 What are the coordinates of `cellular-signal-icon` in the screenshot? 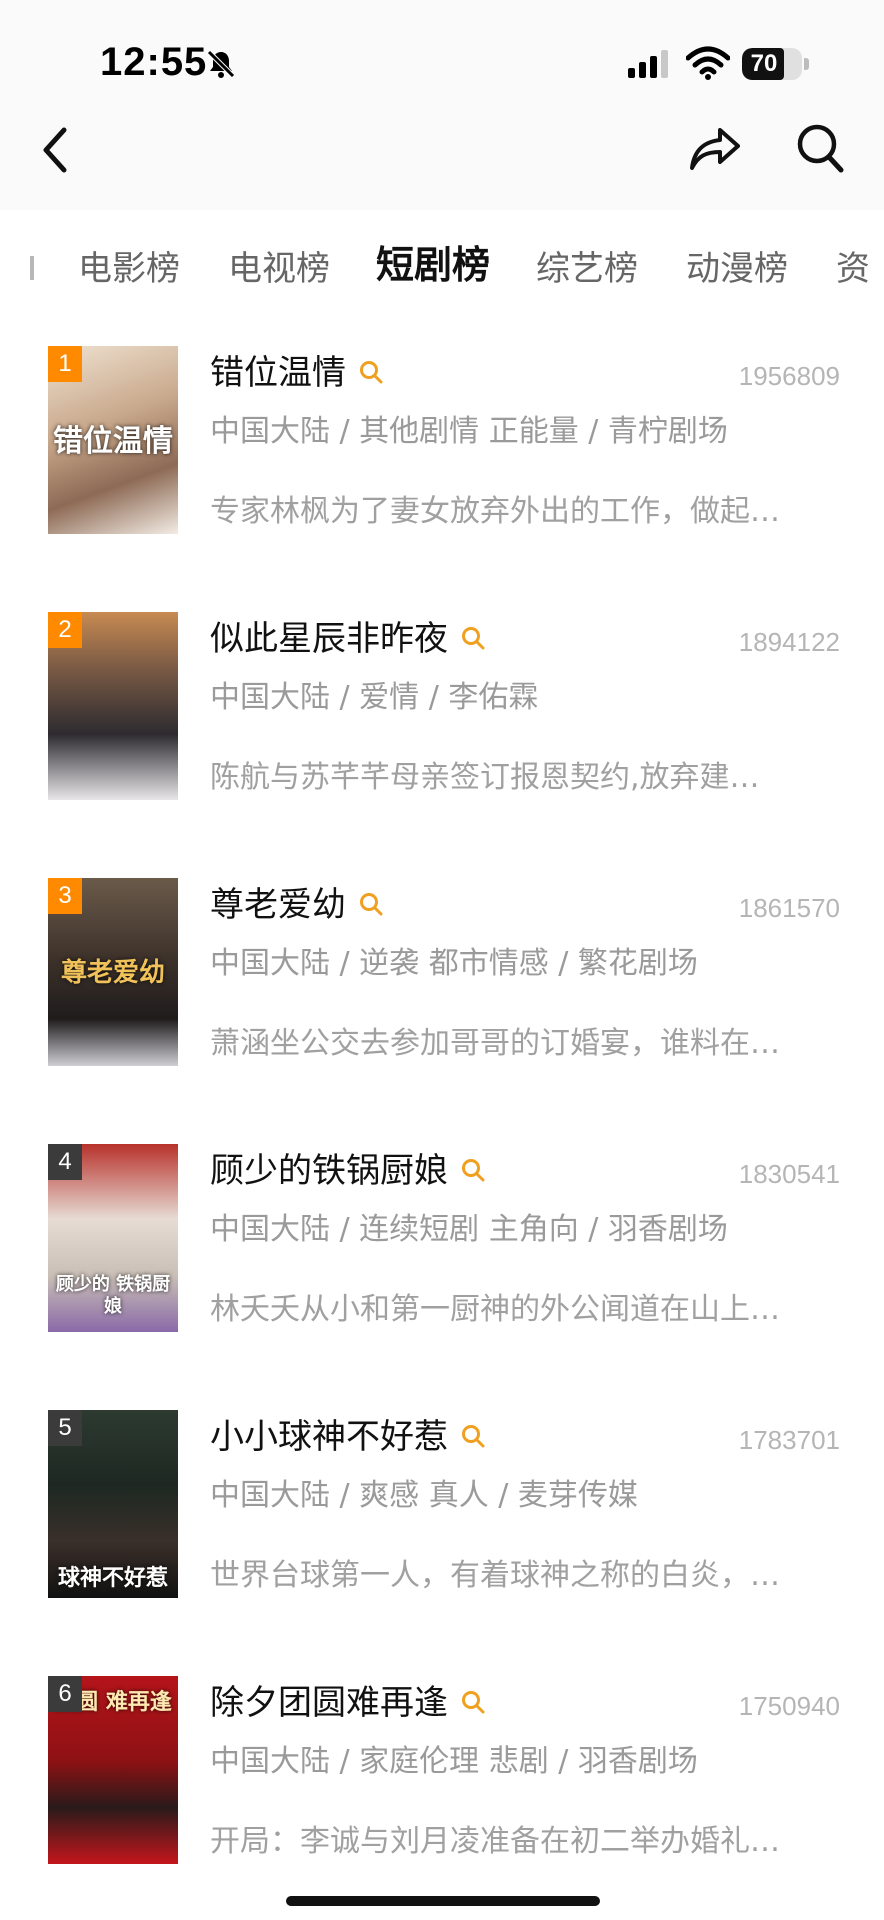 It's located at (648, 64).